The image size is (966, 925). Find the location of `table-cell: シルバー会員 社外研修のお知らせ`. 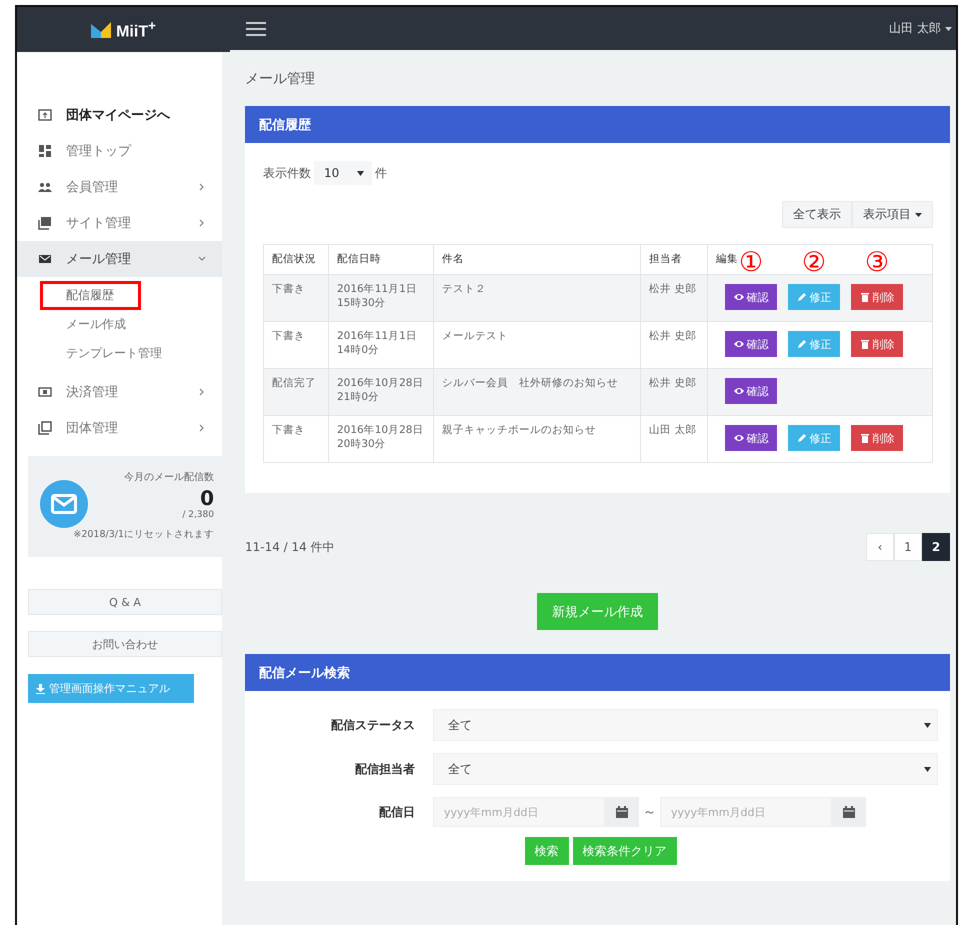

table-cell: シルバー会員 社外研修のお知らせ is located at coordinates (537, 392).